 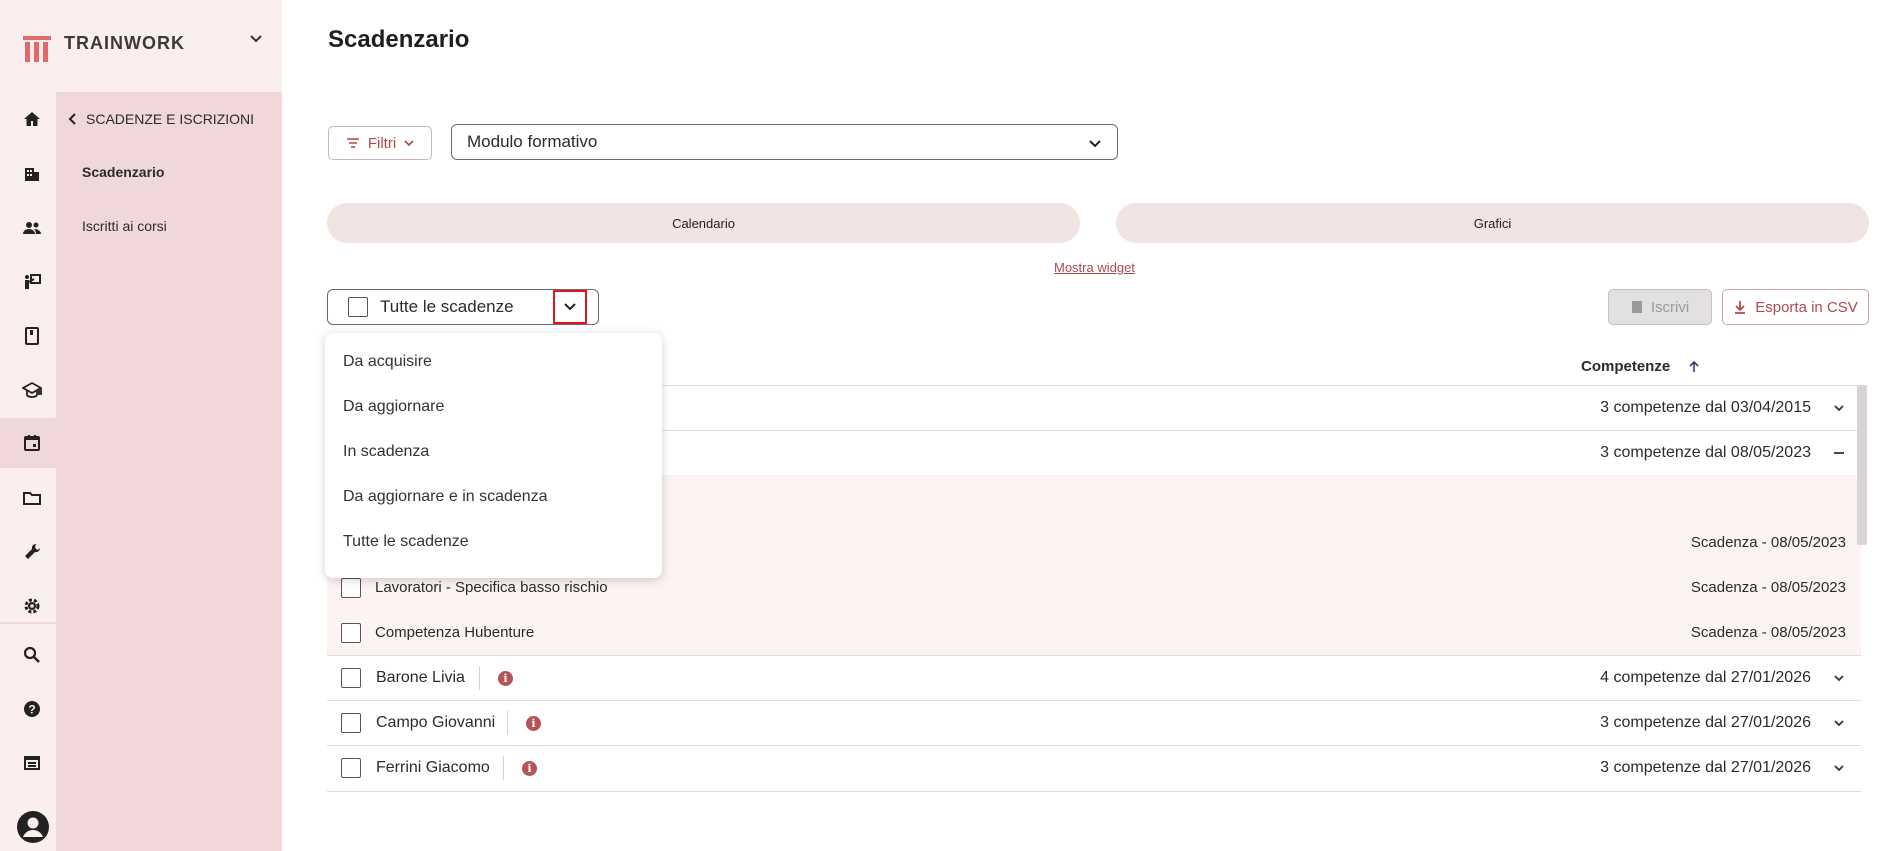 I want to click on table-scrollbar, so click(x=1862, y=465).